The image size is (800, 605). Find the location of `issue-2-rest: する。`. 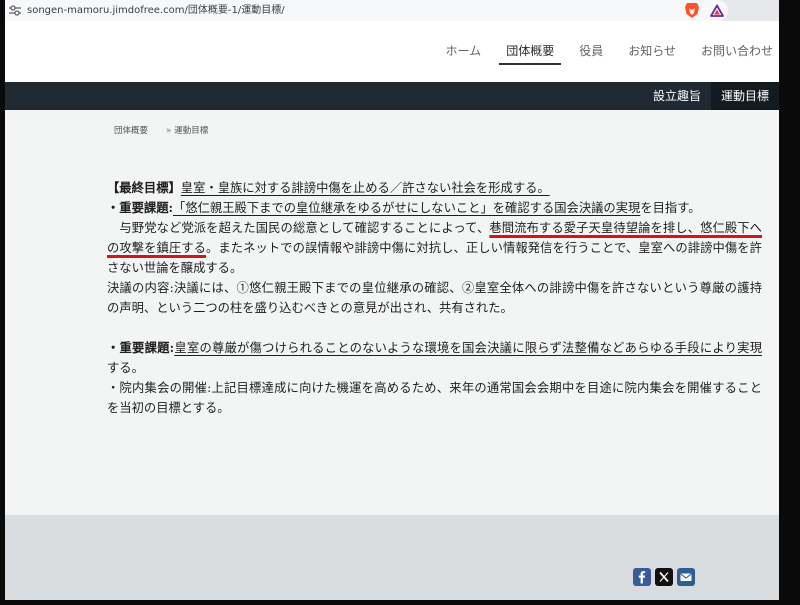

issue-2-rest: する。 is located at coordinates (125, 368).